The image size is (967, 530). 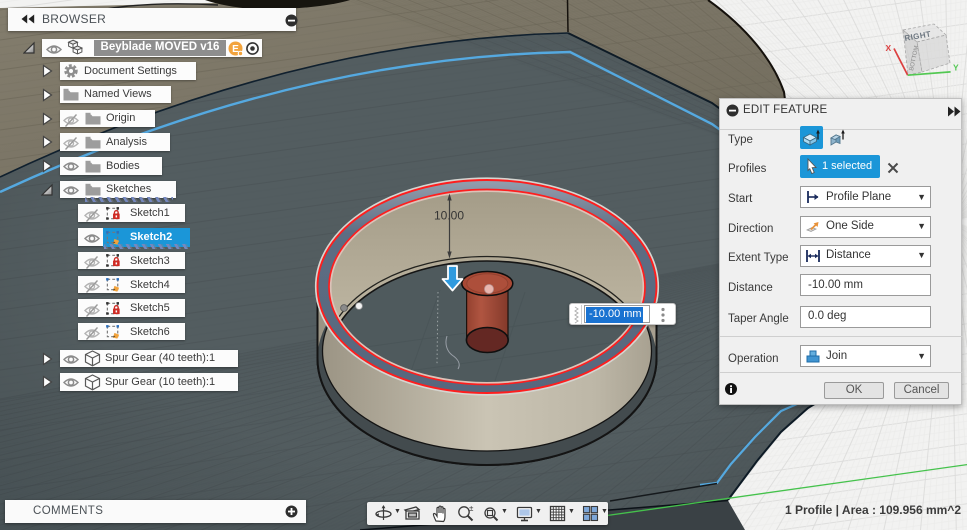 I want to click on svg-text: X, so click(x=889, y=48).